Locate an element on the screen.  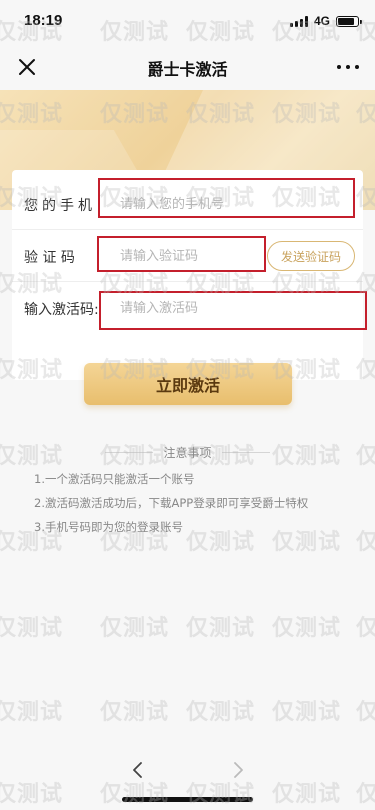
activation-code-input is located at coordinates (225, 308).